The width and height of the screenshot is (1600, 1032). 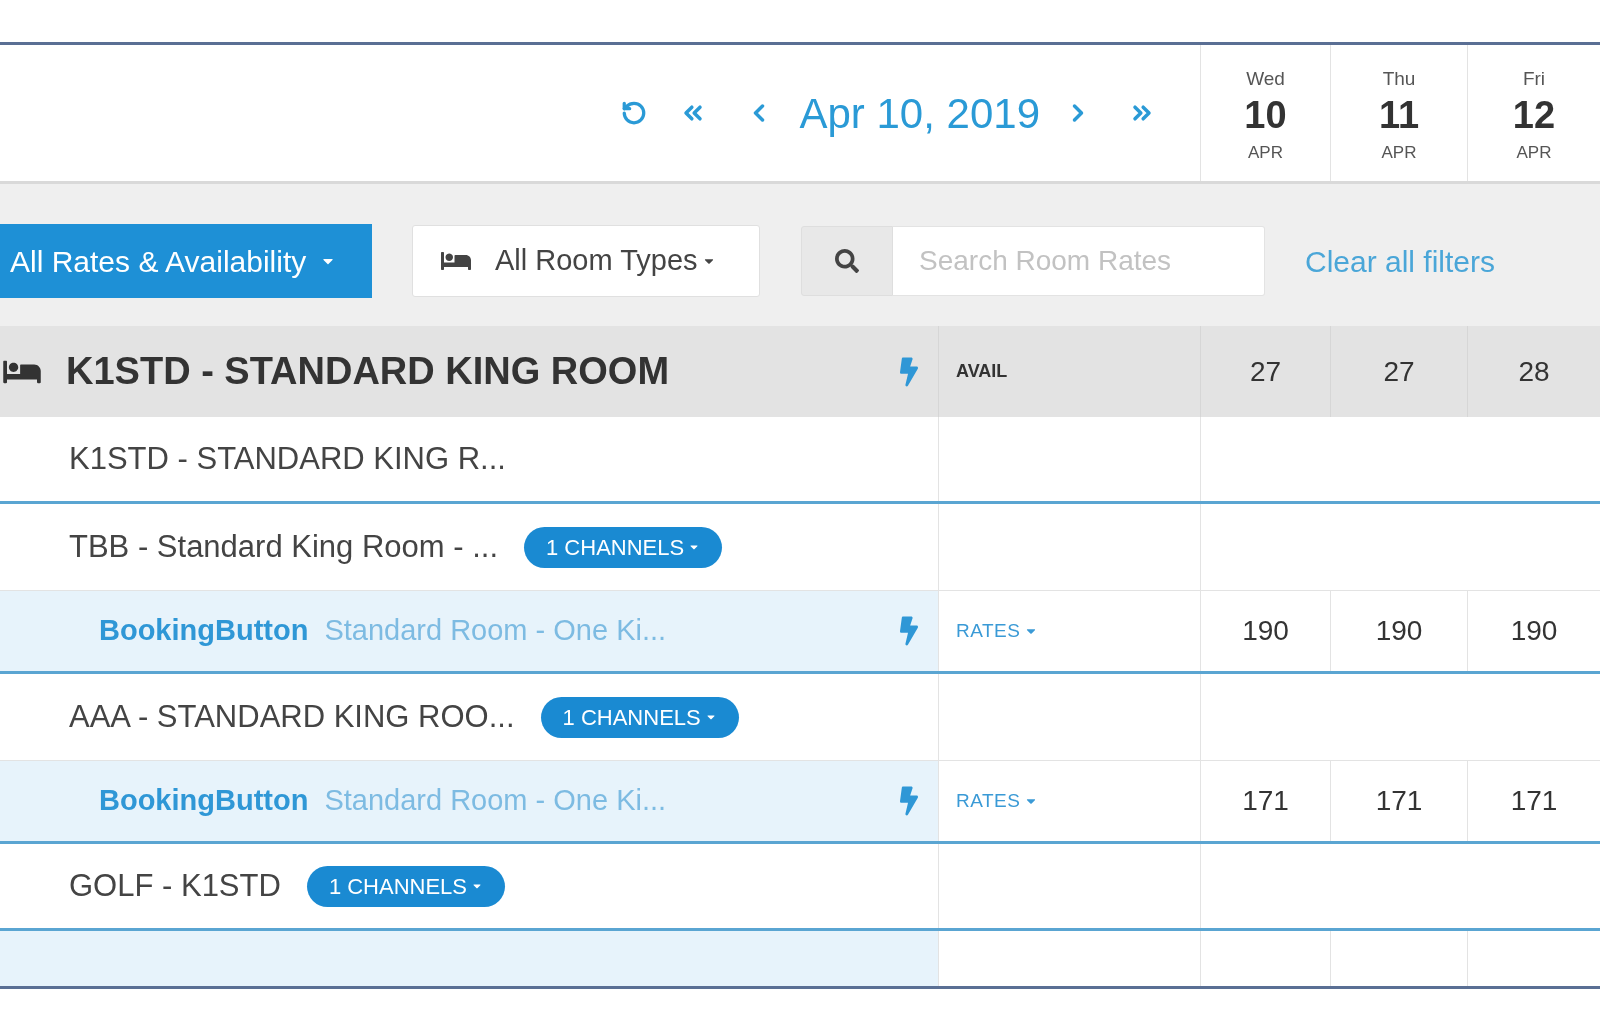 I want to click on clear-filters-link: Clear all filters, so click(x=1400, y=261).